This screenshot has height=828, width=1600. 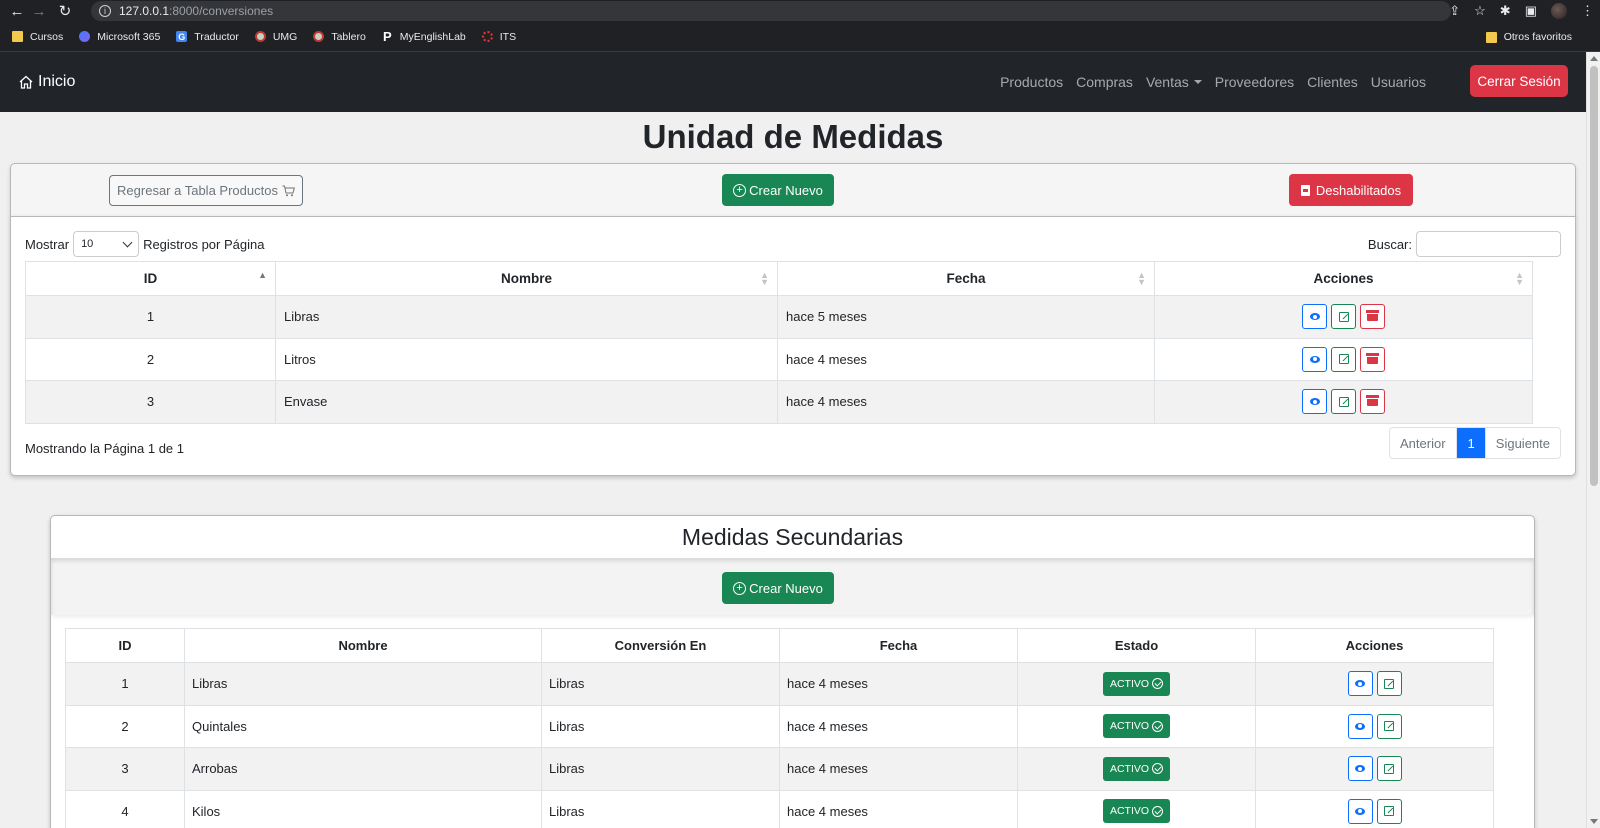 I want to click on translate-icon: G, so click(x=182, y=36).